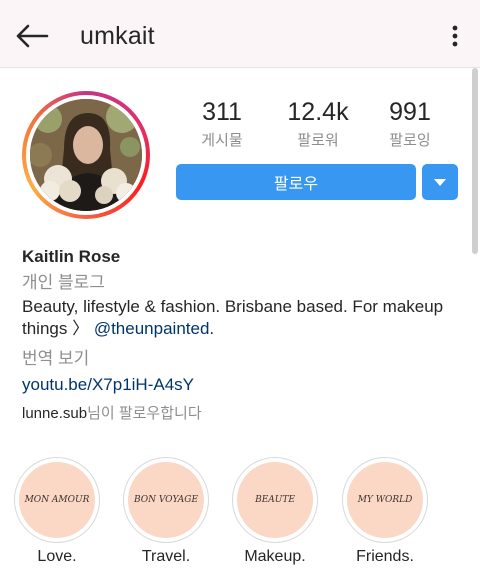  Describe the element at coordinates (55, 413) in the screenshot. I see `followed-by-user: lunne.sub` at that location.